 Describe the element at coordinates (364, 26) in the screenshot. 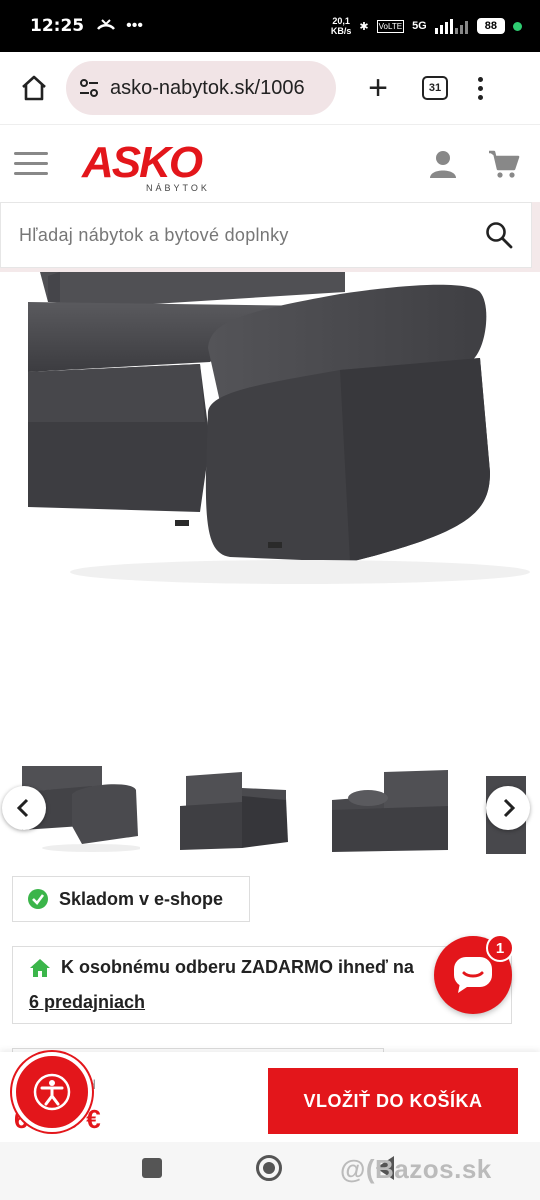

I see `bluetooth-icon: ✱` at that location.